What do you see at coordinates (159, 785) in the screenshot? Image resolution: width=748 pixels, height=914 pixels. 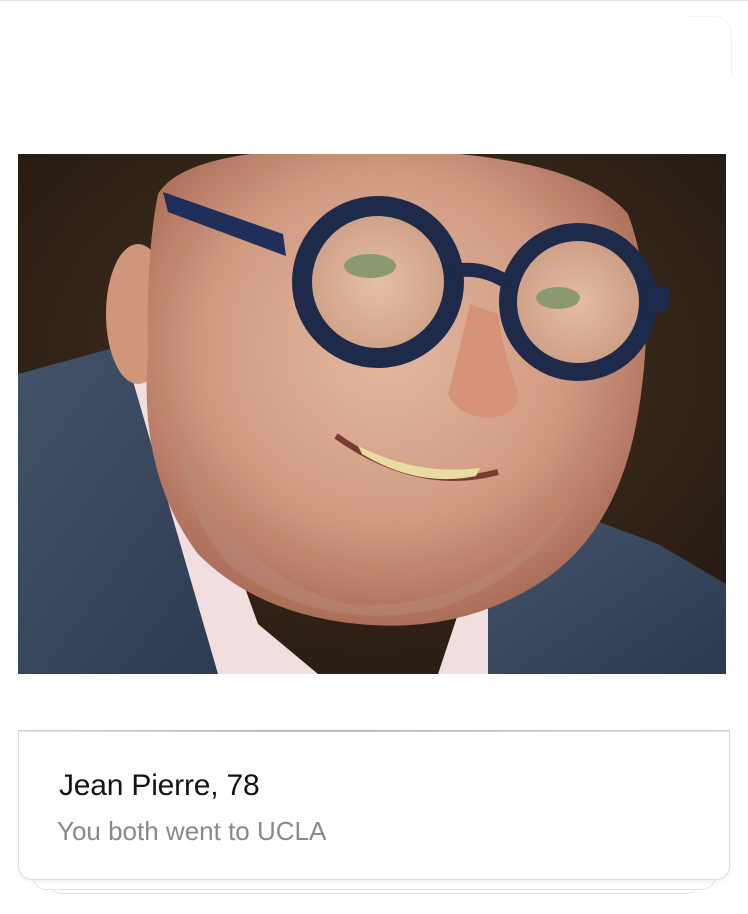 I see `profile-name-age: Jean Pierre, 78` at bounding box center [159, 785].